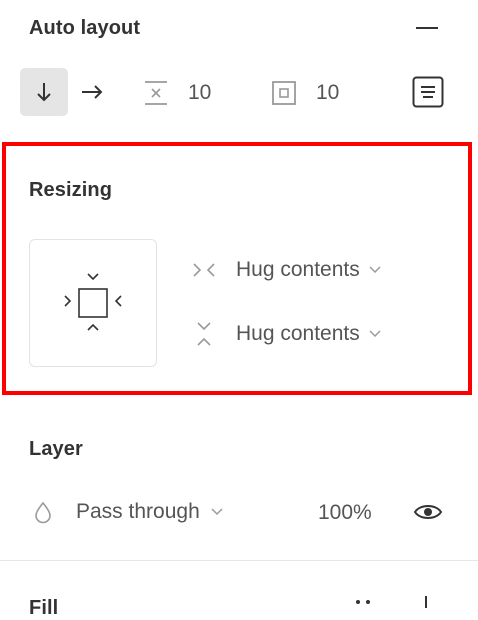  I want to click on arrow-right-icon, so click(92, 92).